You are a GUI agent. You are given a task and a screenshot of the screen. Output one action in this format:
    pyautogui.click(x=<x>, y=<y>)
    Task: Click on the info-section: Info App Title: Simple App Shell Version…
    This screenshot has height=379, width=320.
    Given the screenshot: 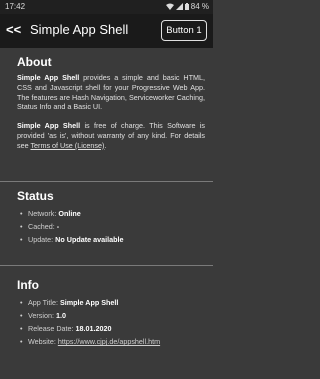 What is the action you would take?
    pyautogui.click(x=106, y=307)
    